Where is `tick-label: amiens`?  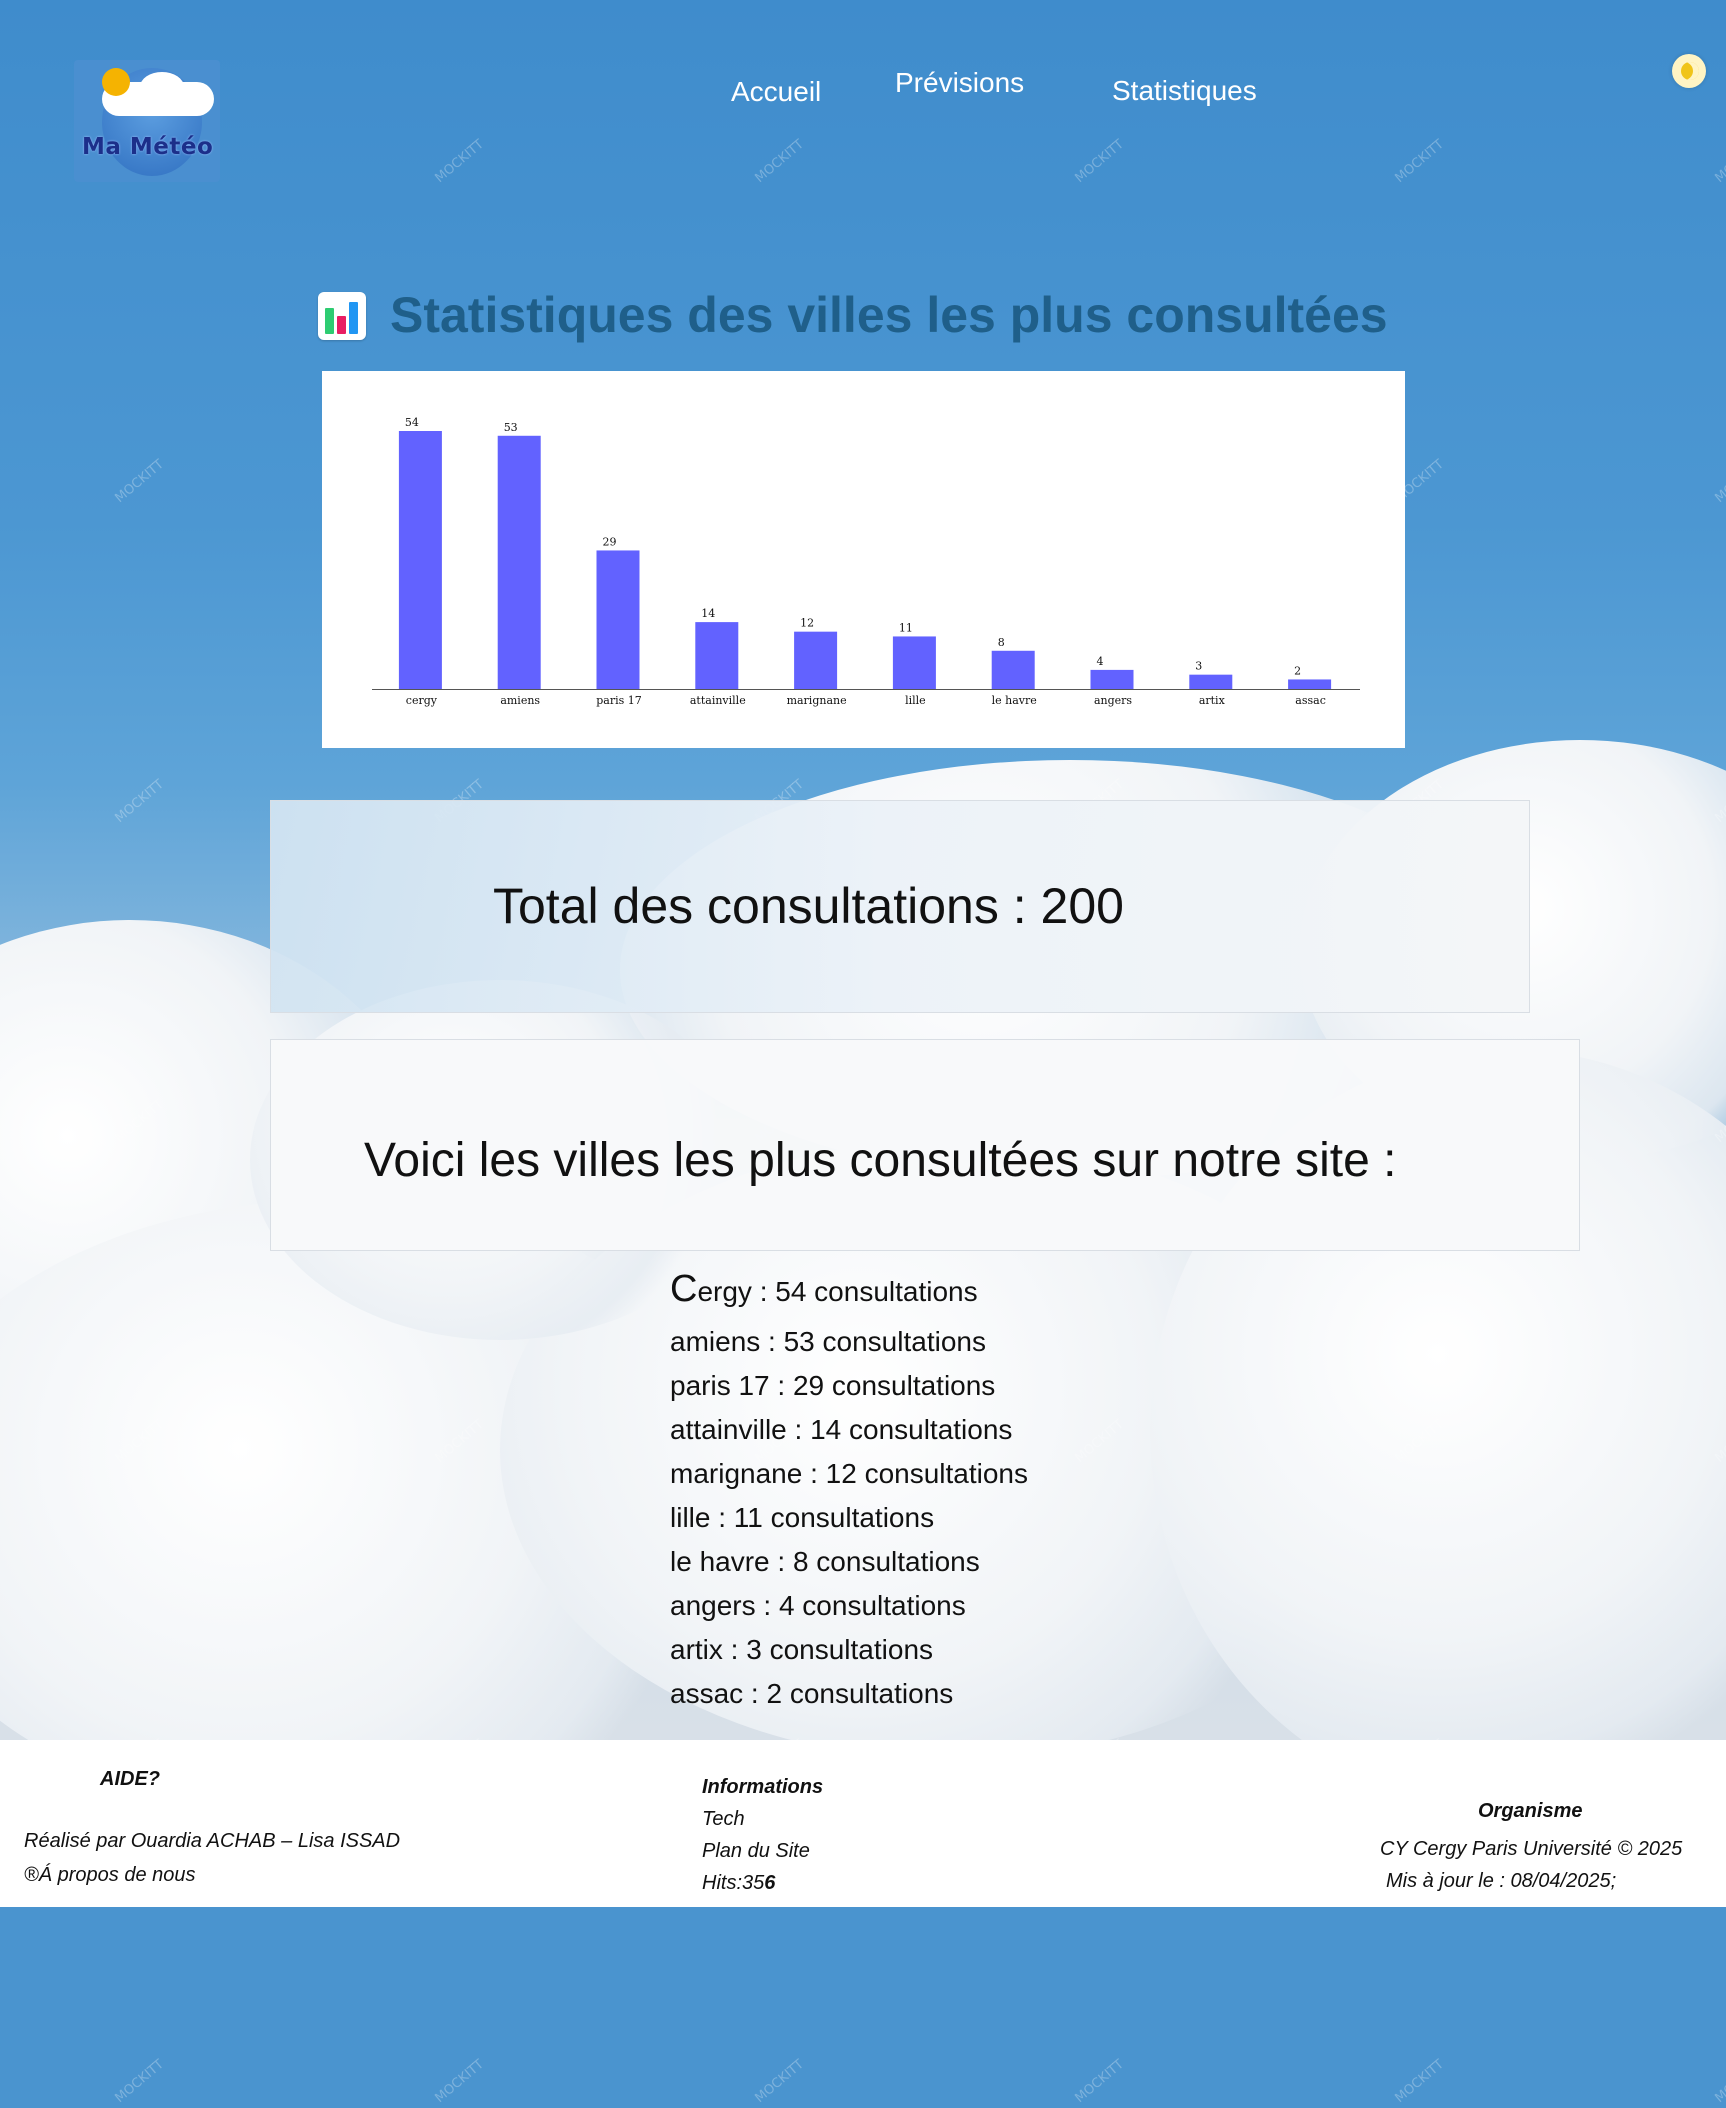
tick-label: amiens is located at coordinates (520, 700).